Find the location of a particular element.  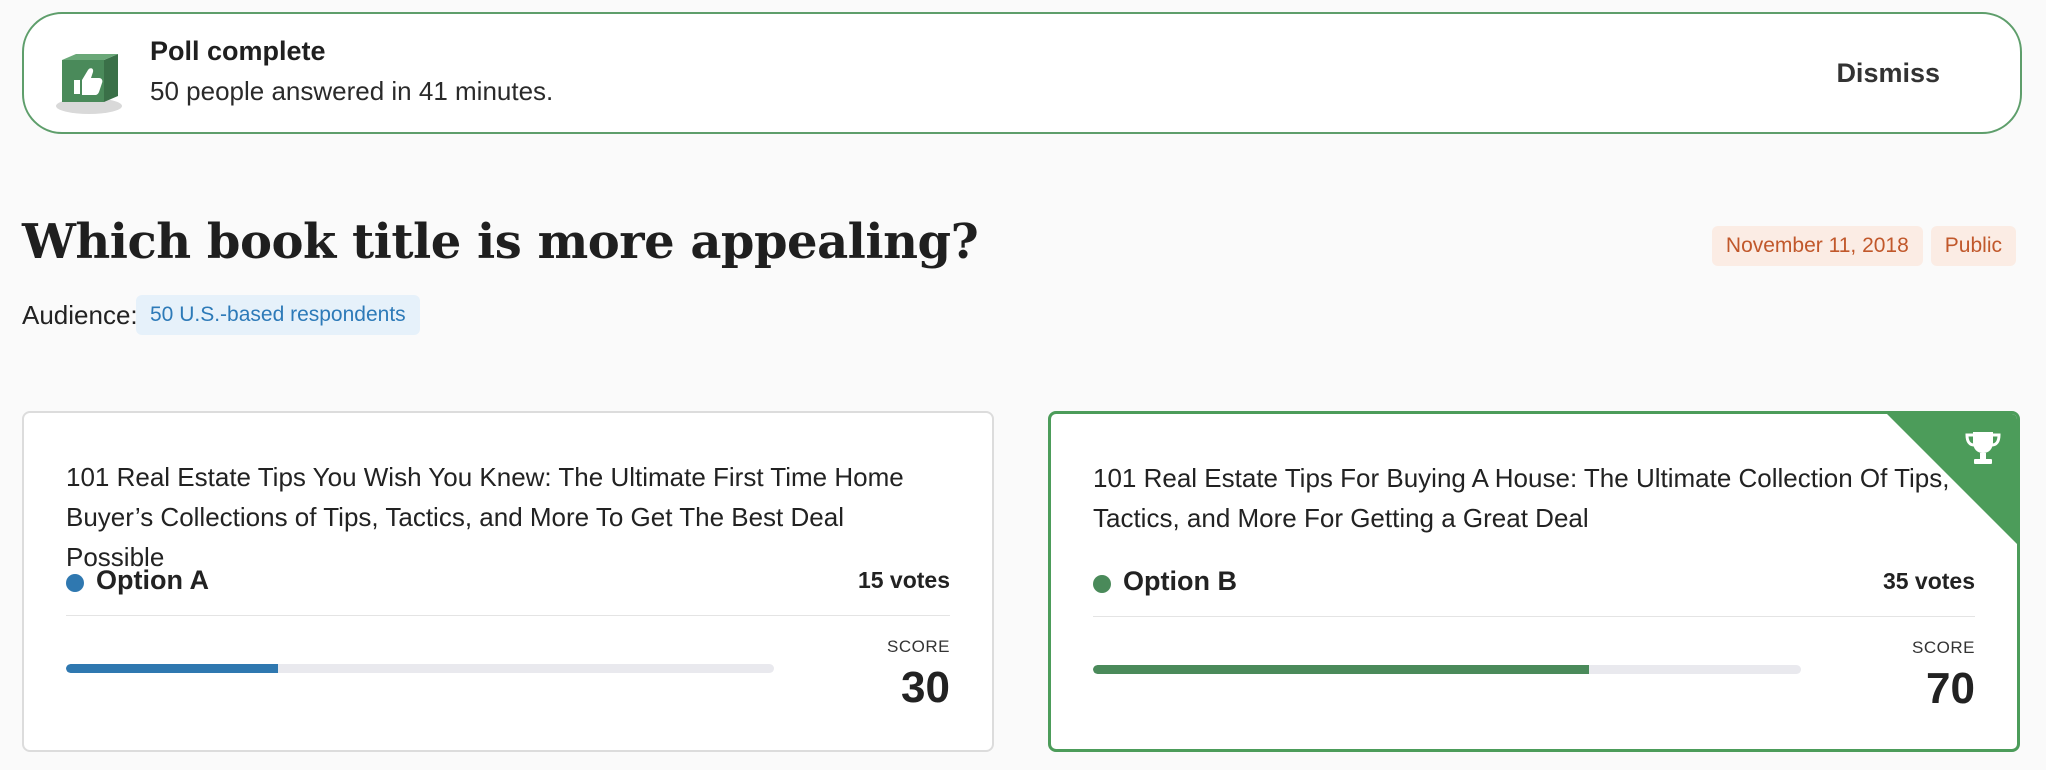

poll-tags: November 11, 2018 Public is located at coordinates (1863, 246).